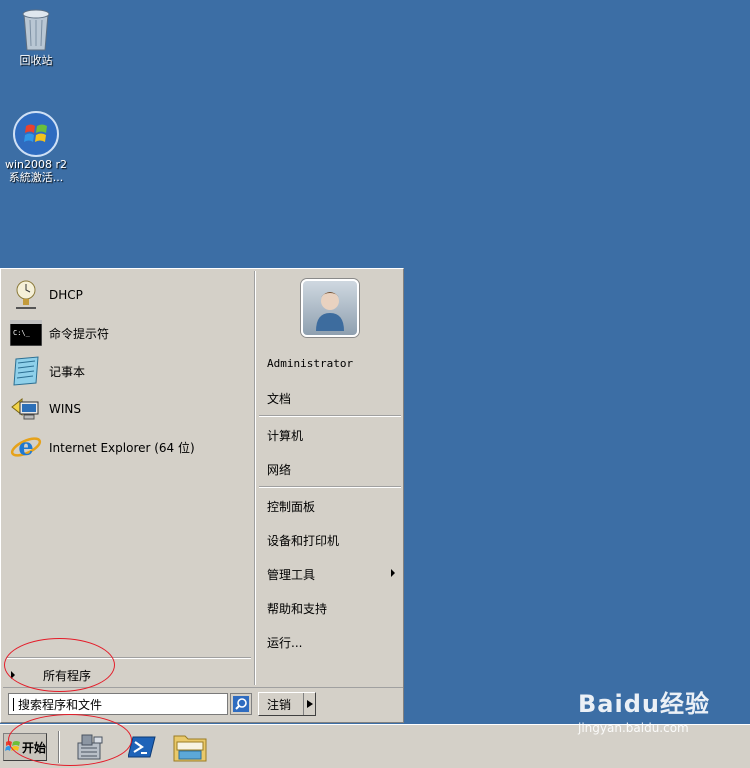 The height and width of the screenshot is (768, 750). I want to click on windows-orb-icon, so click(36, 134).